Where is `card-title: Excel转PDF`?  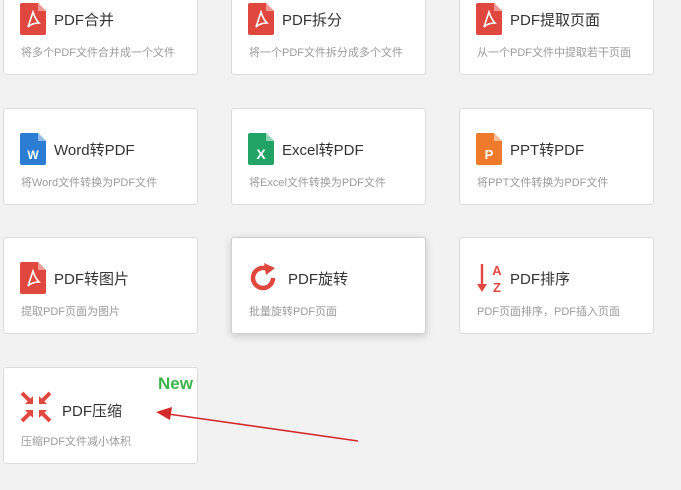
card-title: Excel转PDF is located at coordinates (323, 150).